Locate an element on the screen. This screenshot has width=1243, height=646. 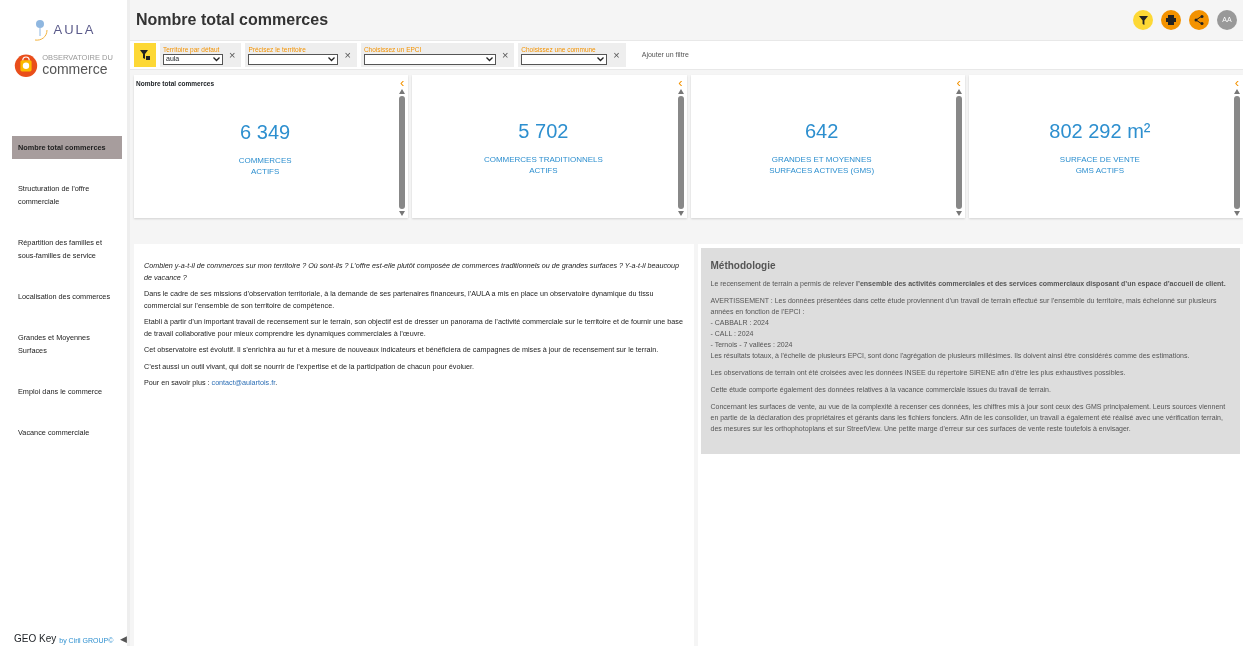
footer-brand: GEO Key is located at coordinates (35, 639).